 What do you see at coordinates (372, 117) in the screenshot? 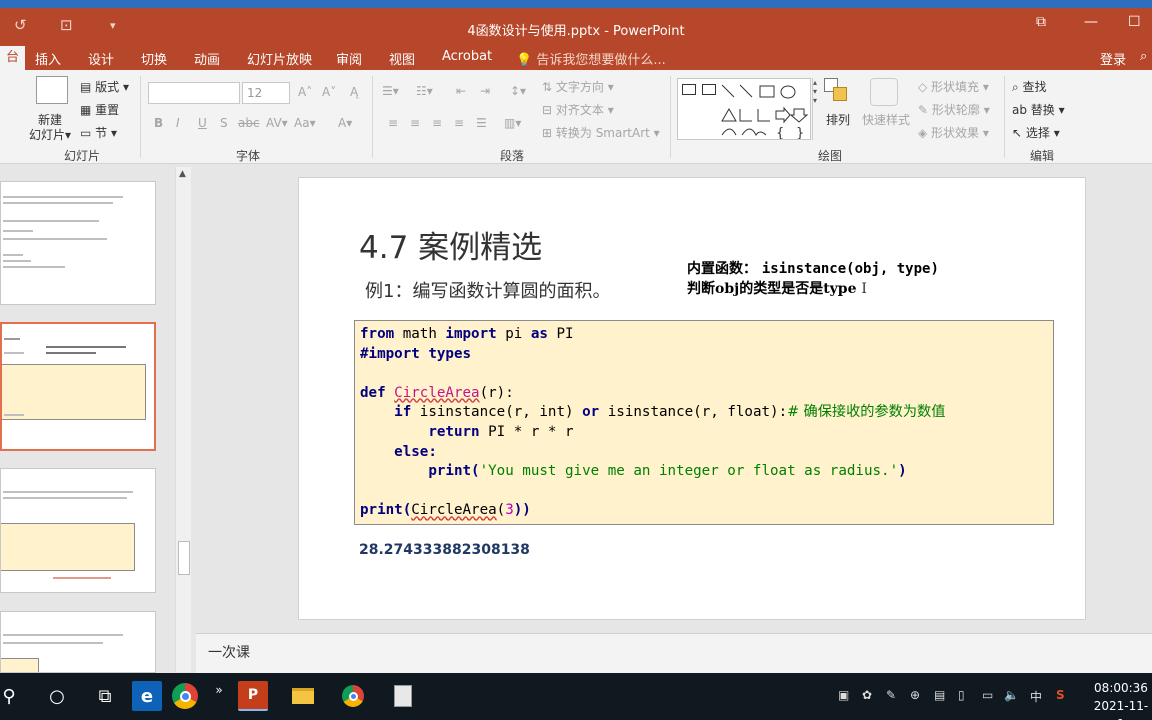
I see `separator` at bounding box center [372, 117].